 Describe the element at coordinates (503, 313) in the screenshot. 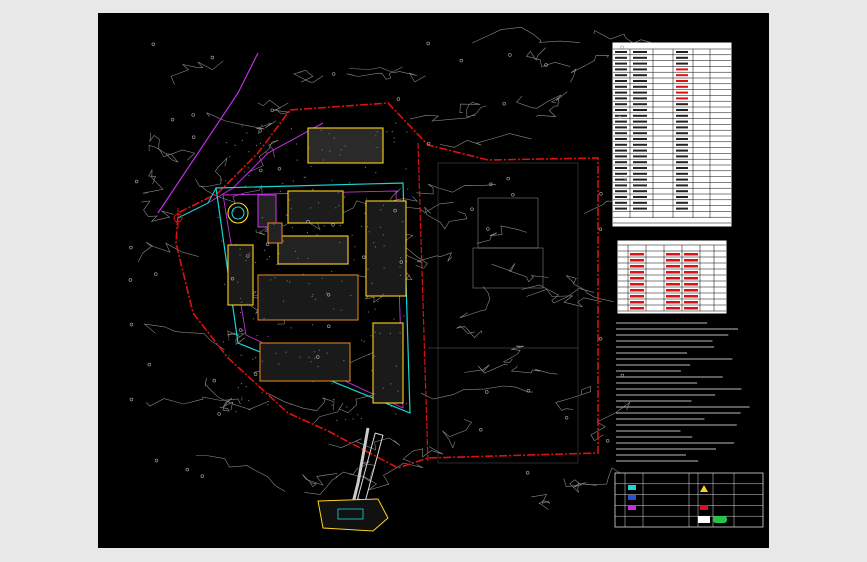

I see `eastern-terrain` at that location.